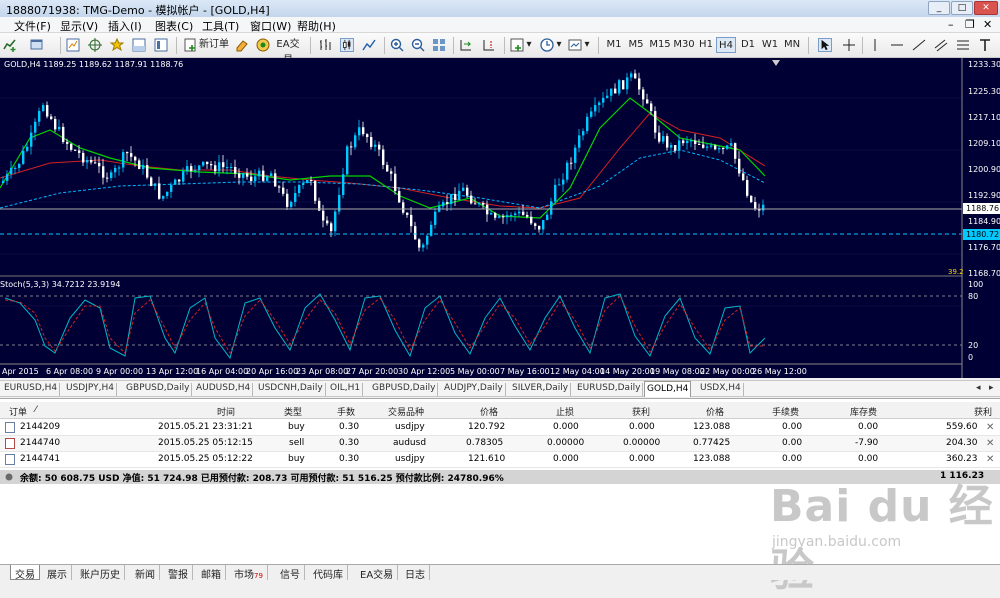  I want to click on fibonacci-icon, so click(963, 45).